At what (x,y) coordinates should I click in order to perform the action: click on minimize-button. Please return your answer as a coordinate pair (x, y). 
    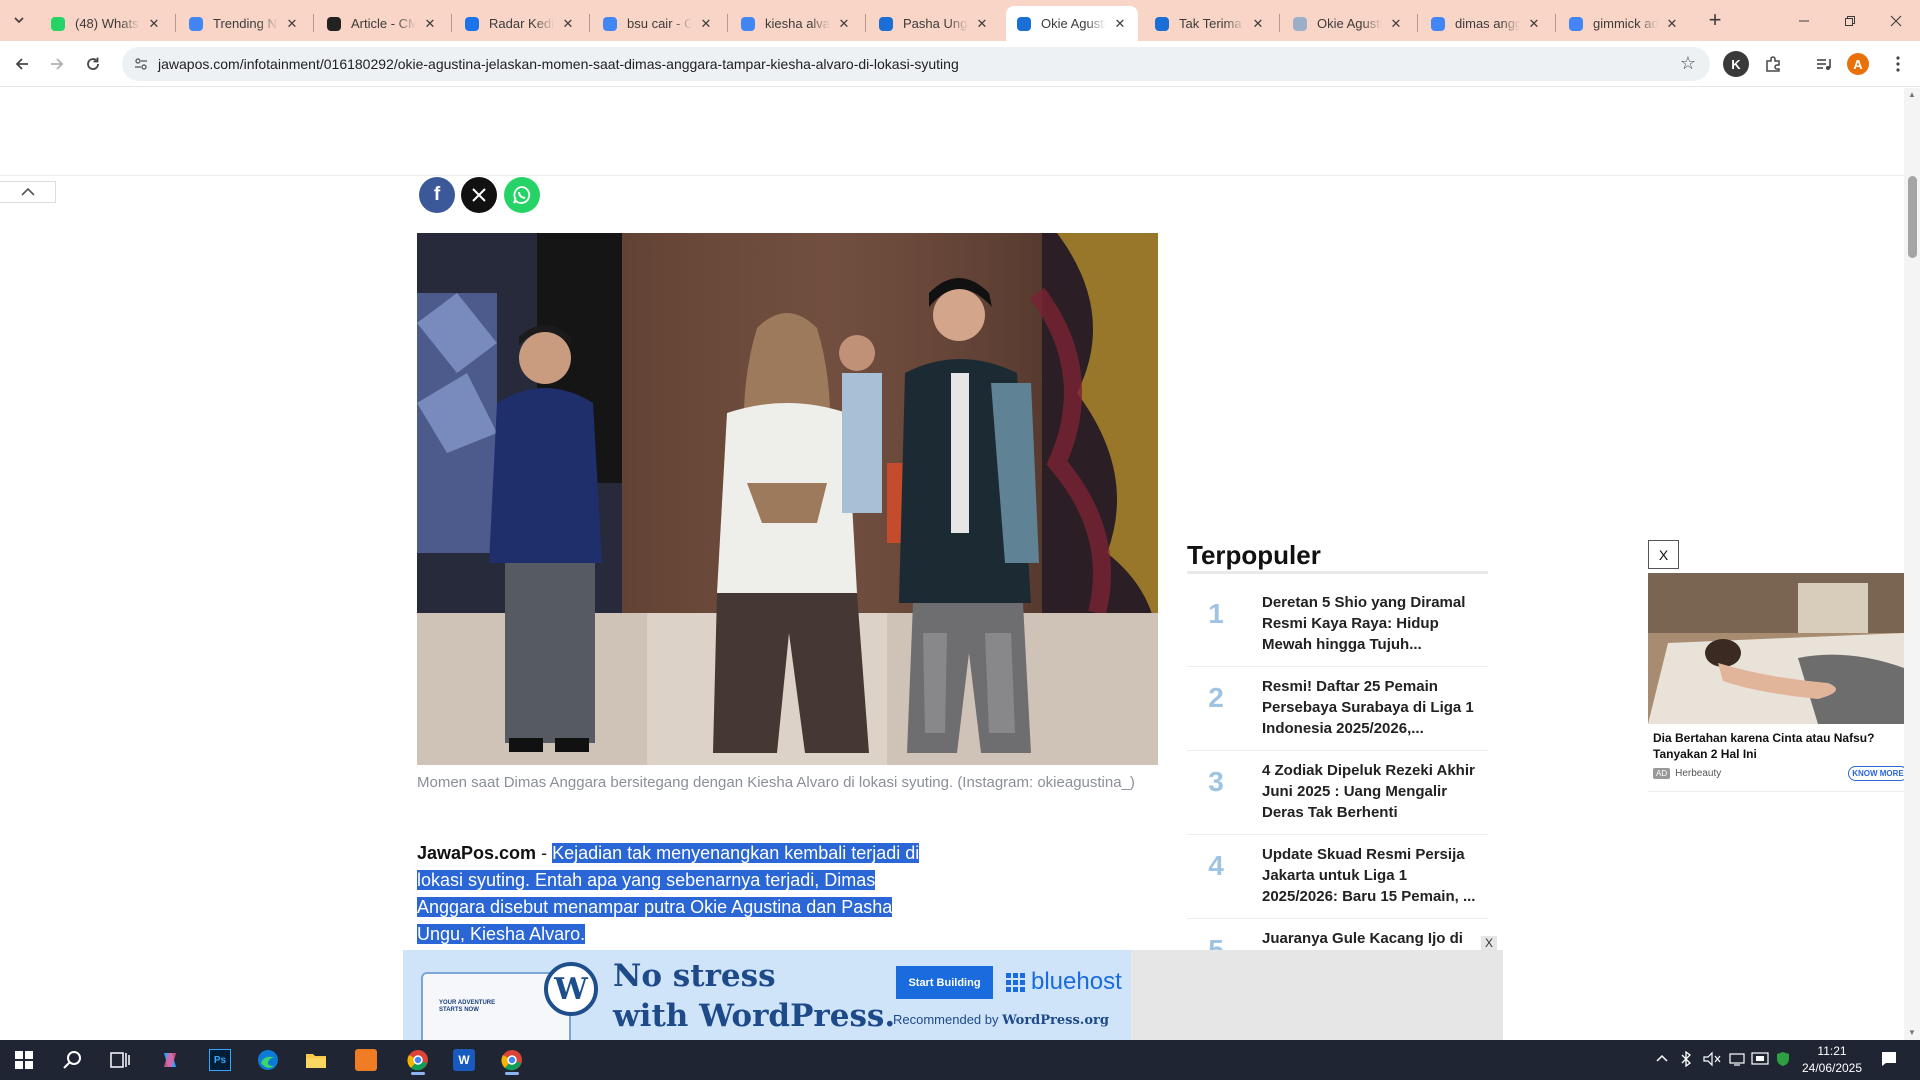
    Looking at the image, I should click on (1804, 20).